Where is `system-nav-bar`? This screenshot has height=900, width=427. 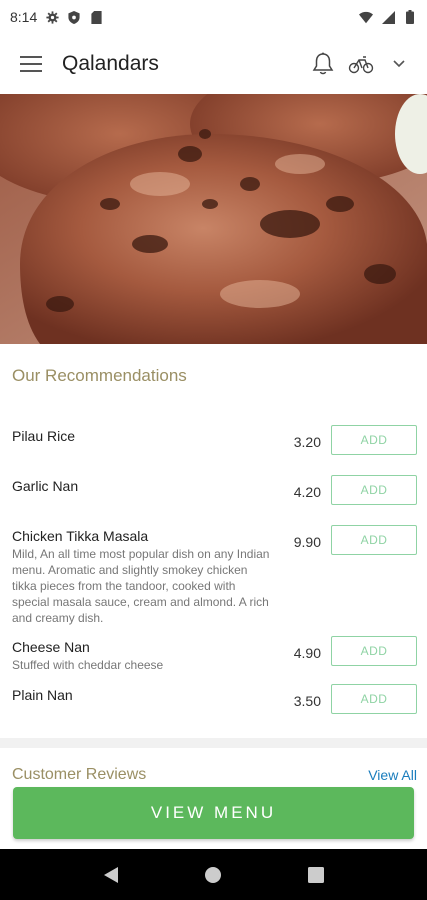
system-nav-bar is located at coordinates (213, 874).